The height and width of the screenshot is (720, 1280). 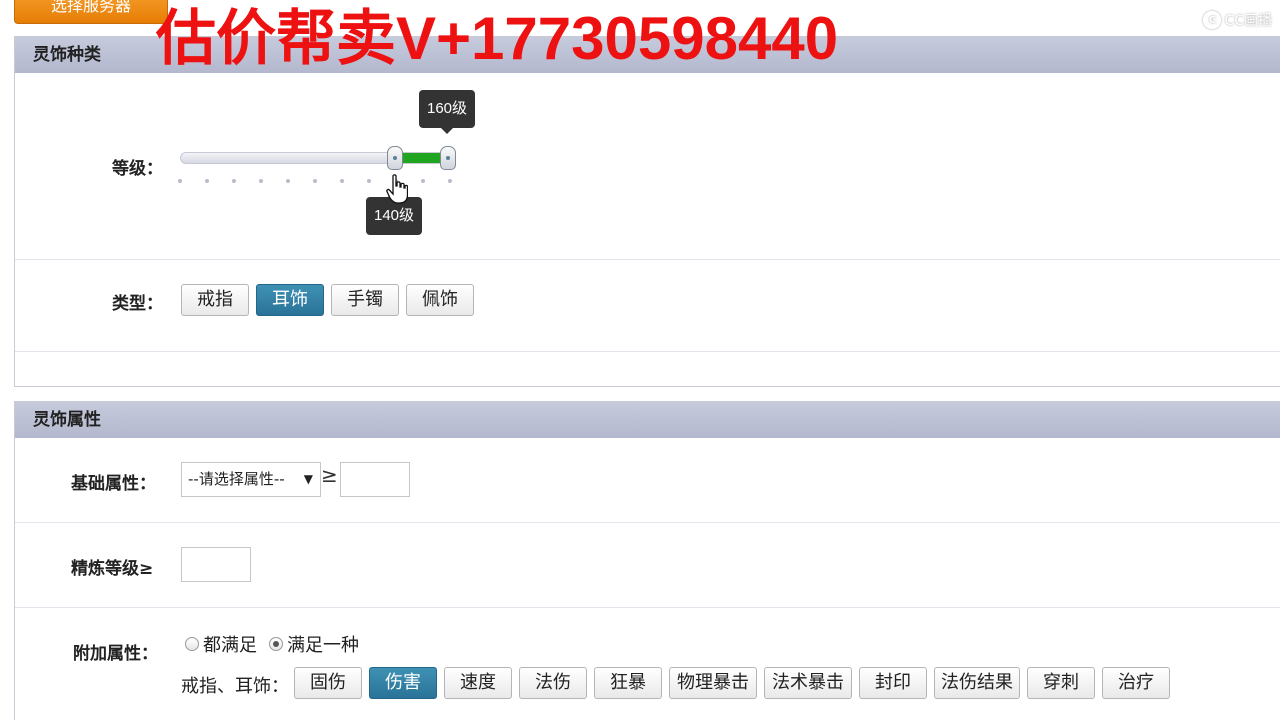 I want to click on radio-one-label: 满足一种, so click(x=323, y=645).